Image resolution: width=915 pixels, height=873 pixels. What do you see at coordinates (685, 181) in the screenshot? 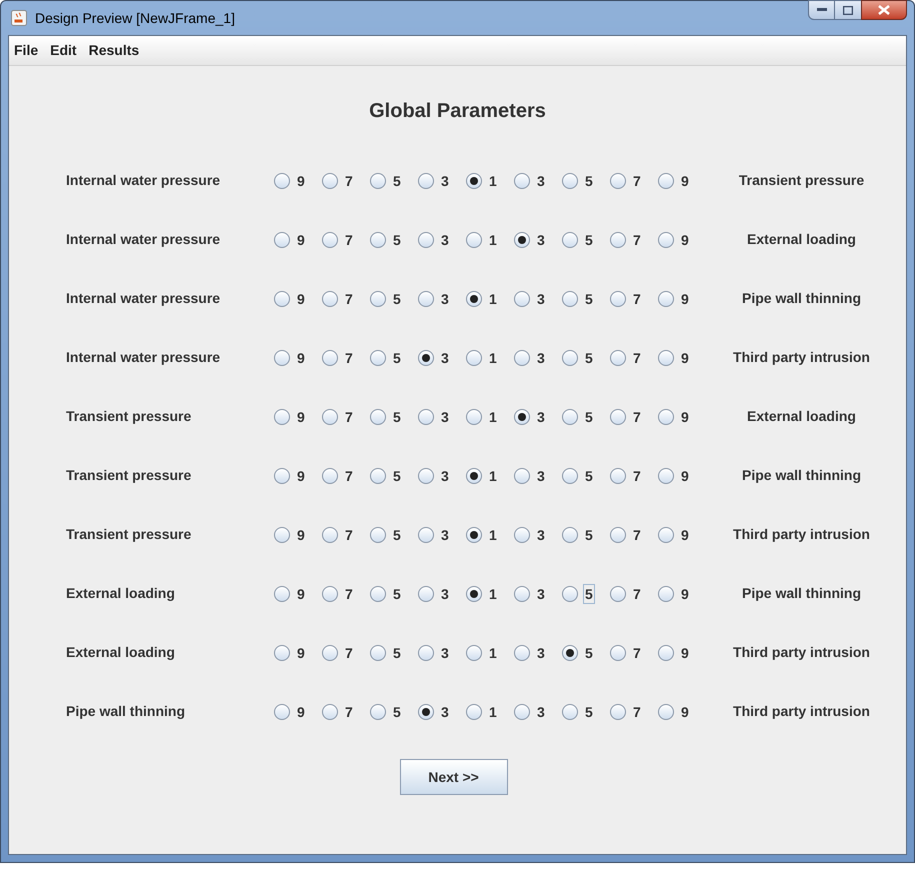
I see `option-label: 9` at bounding box center [685, 181].